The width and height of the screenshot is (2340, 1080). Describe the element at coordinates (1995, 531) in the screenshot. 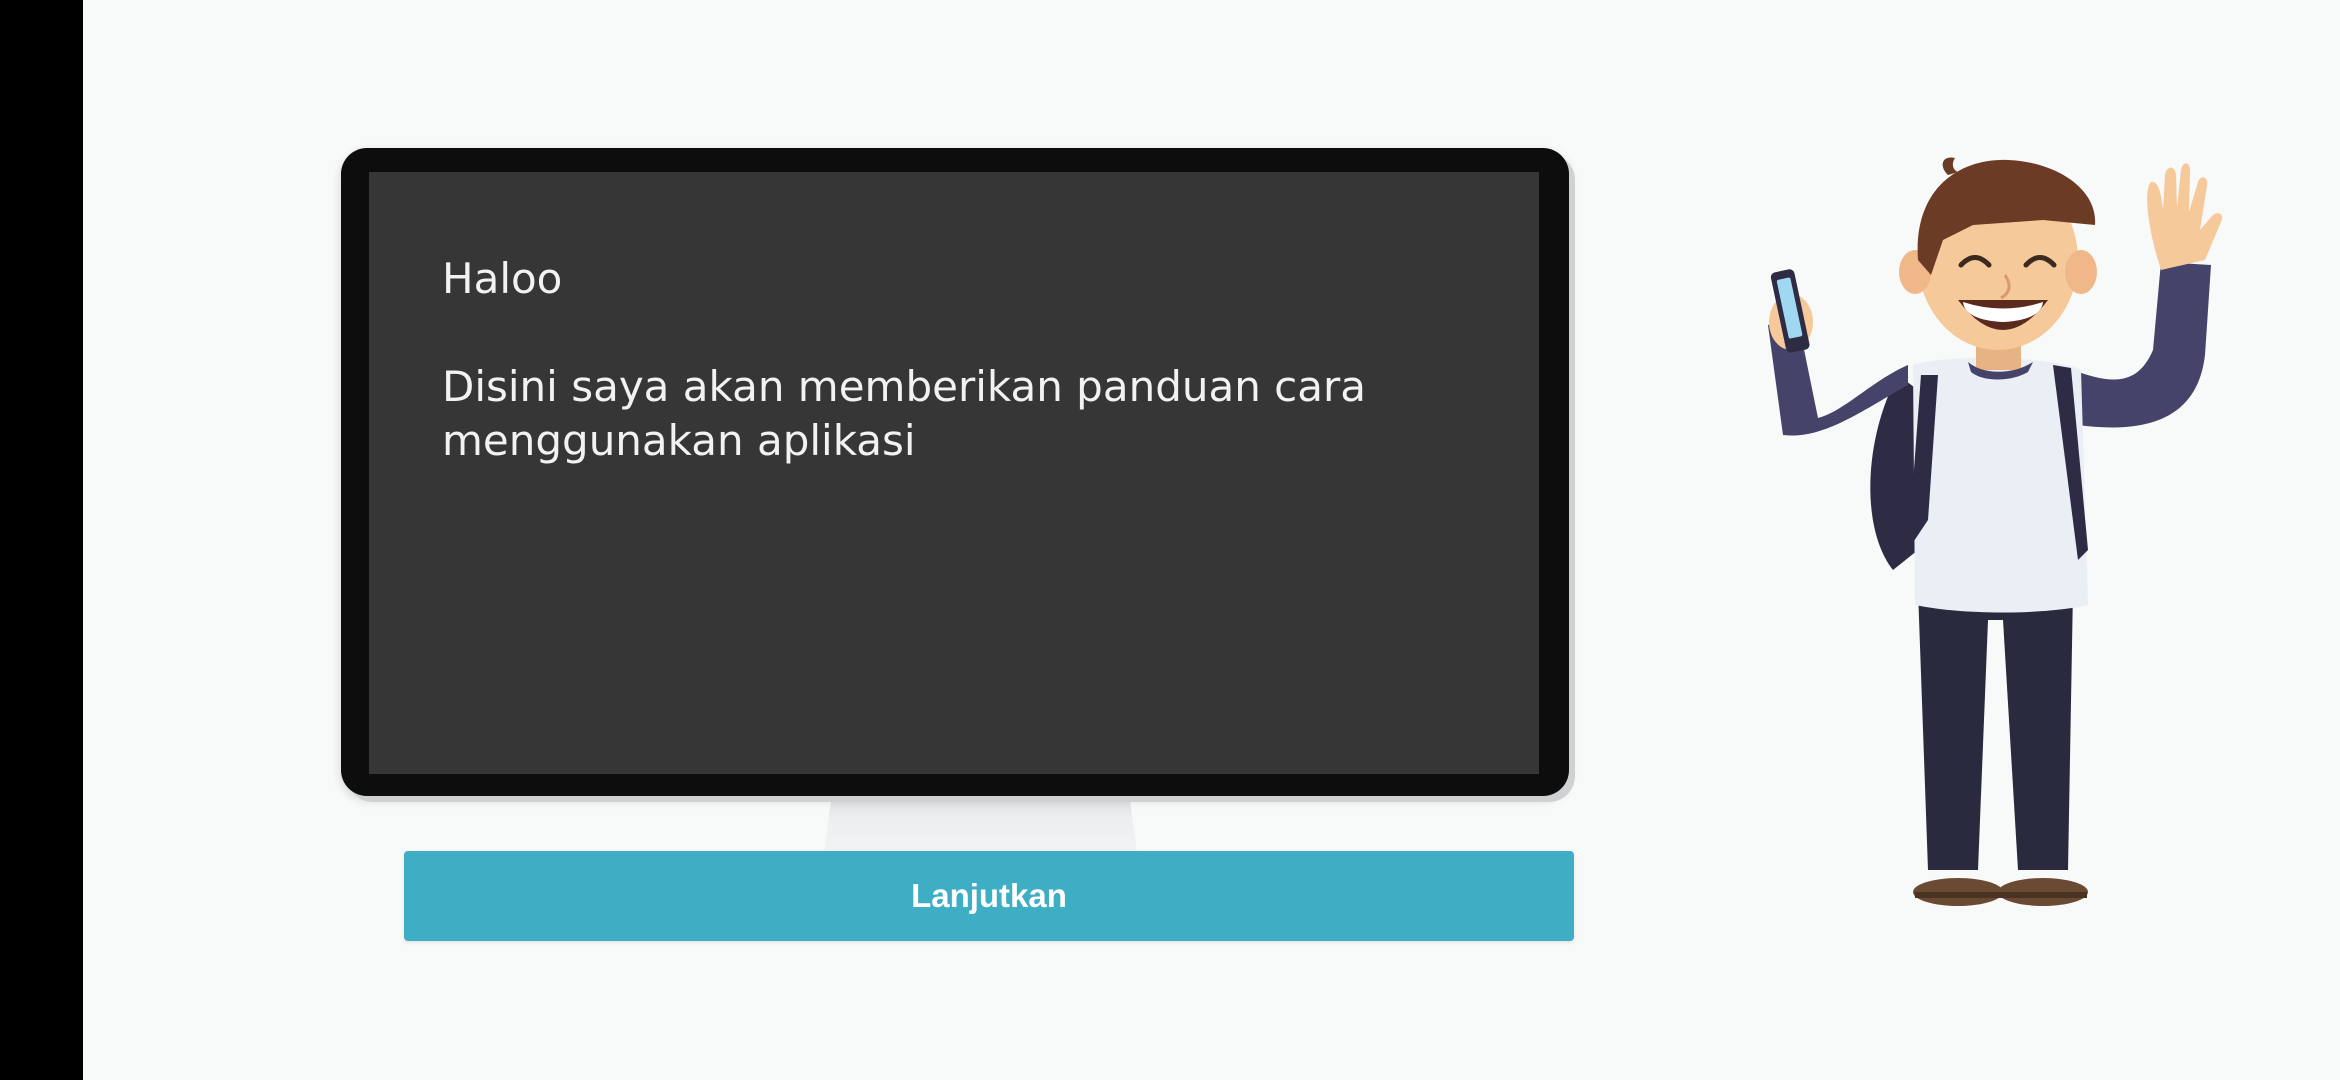

I see `waving-student-illustration` at that location.